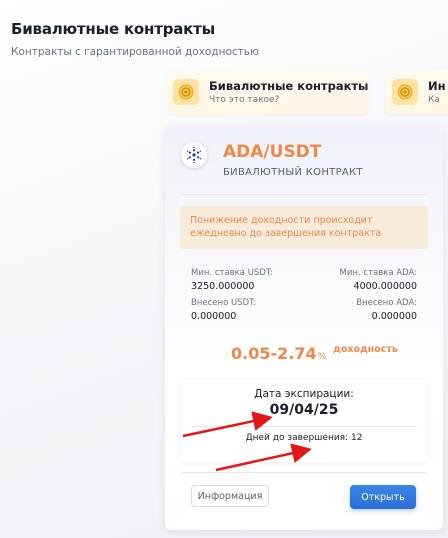 The image size is (448, 538). I want to click on min-rate-usdt-label: Мин. ставка USDT:, so click(232, 273).